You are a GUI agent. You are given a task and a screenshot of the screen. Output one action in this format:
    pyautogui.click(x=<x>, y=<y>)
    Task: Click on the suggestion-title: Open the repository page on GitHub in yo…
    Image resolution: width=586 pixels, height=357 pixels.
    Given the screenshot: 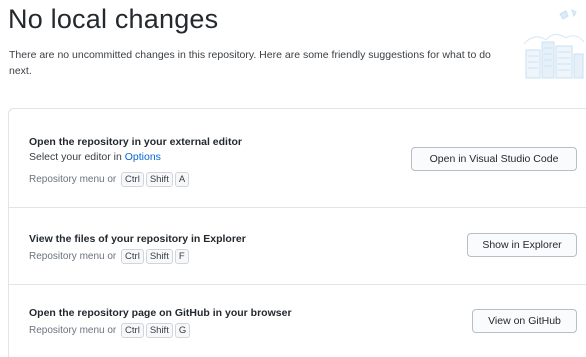 What is the action you would take?
    pyautogui.click(x=160, y=313)
    